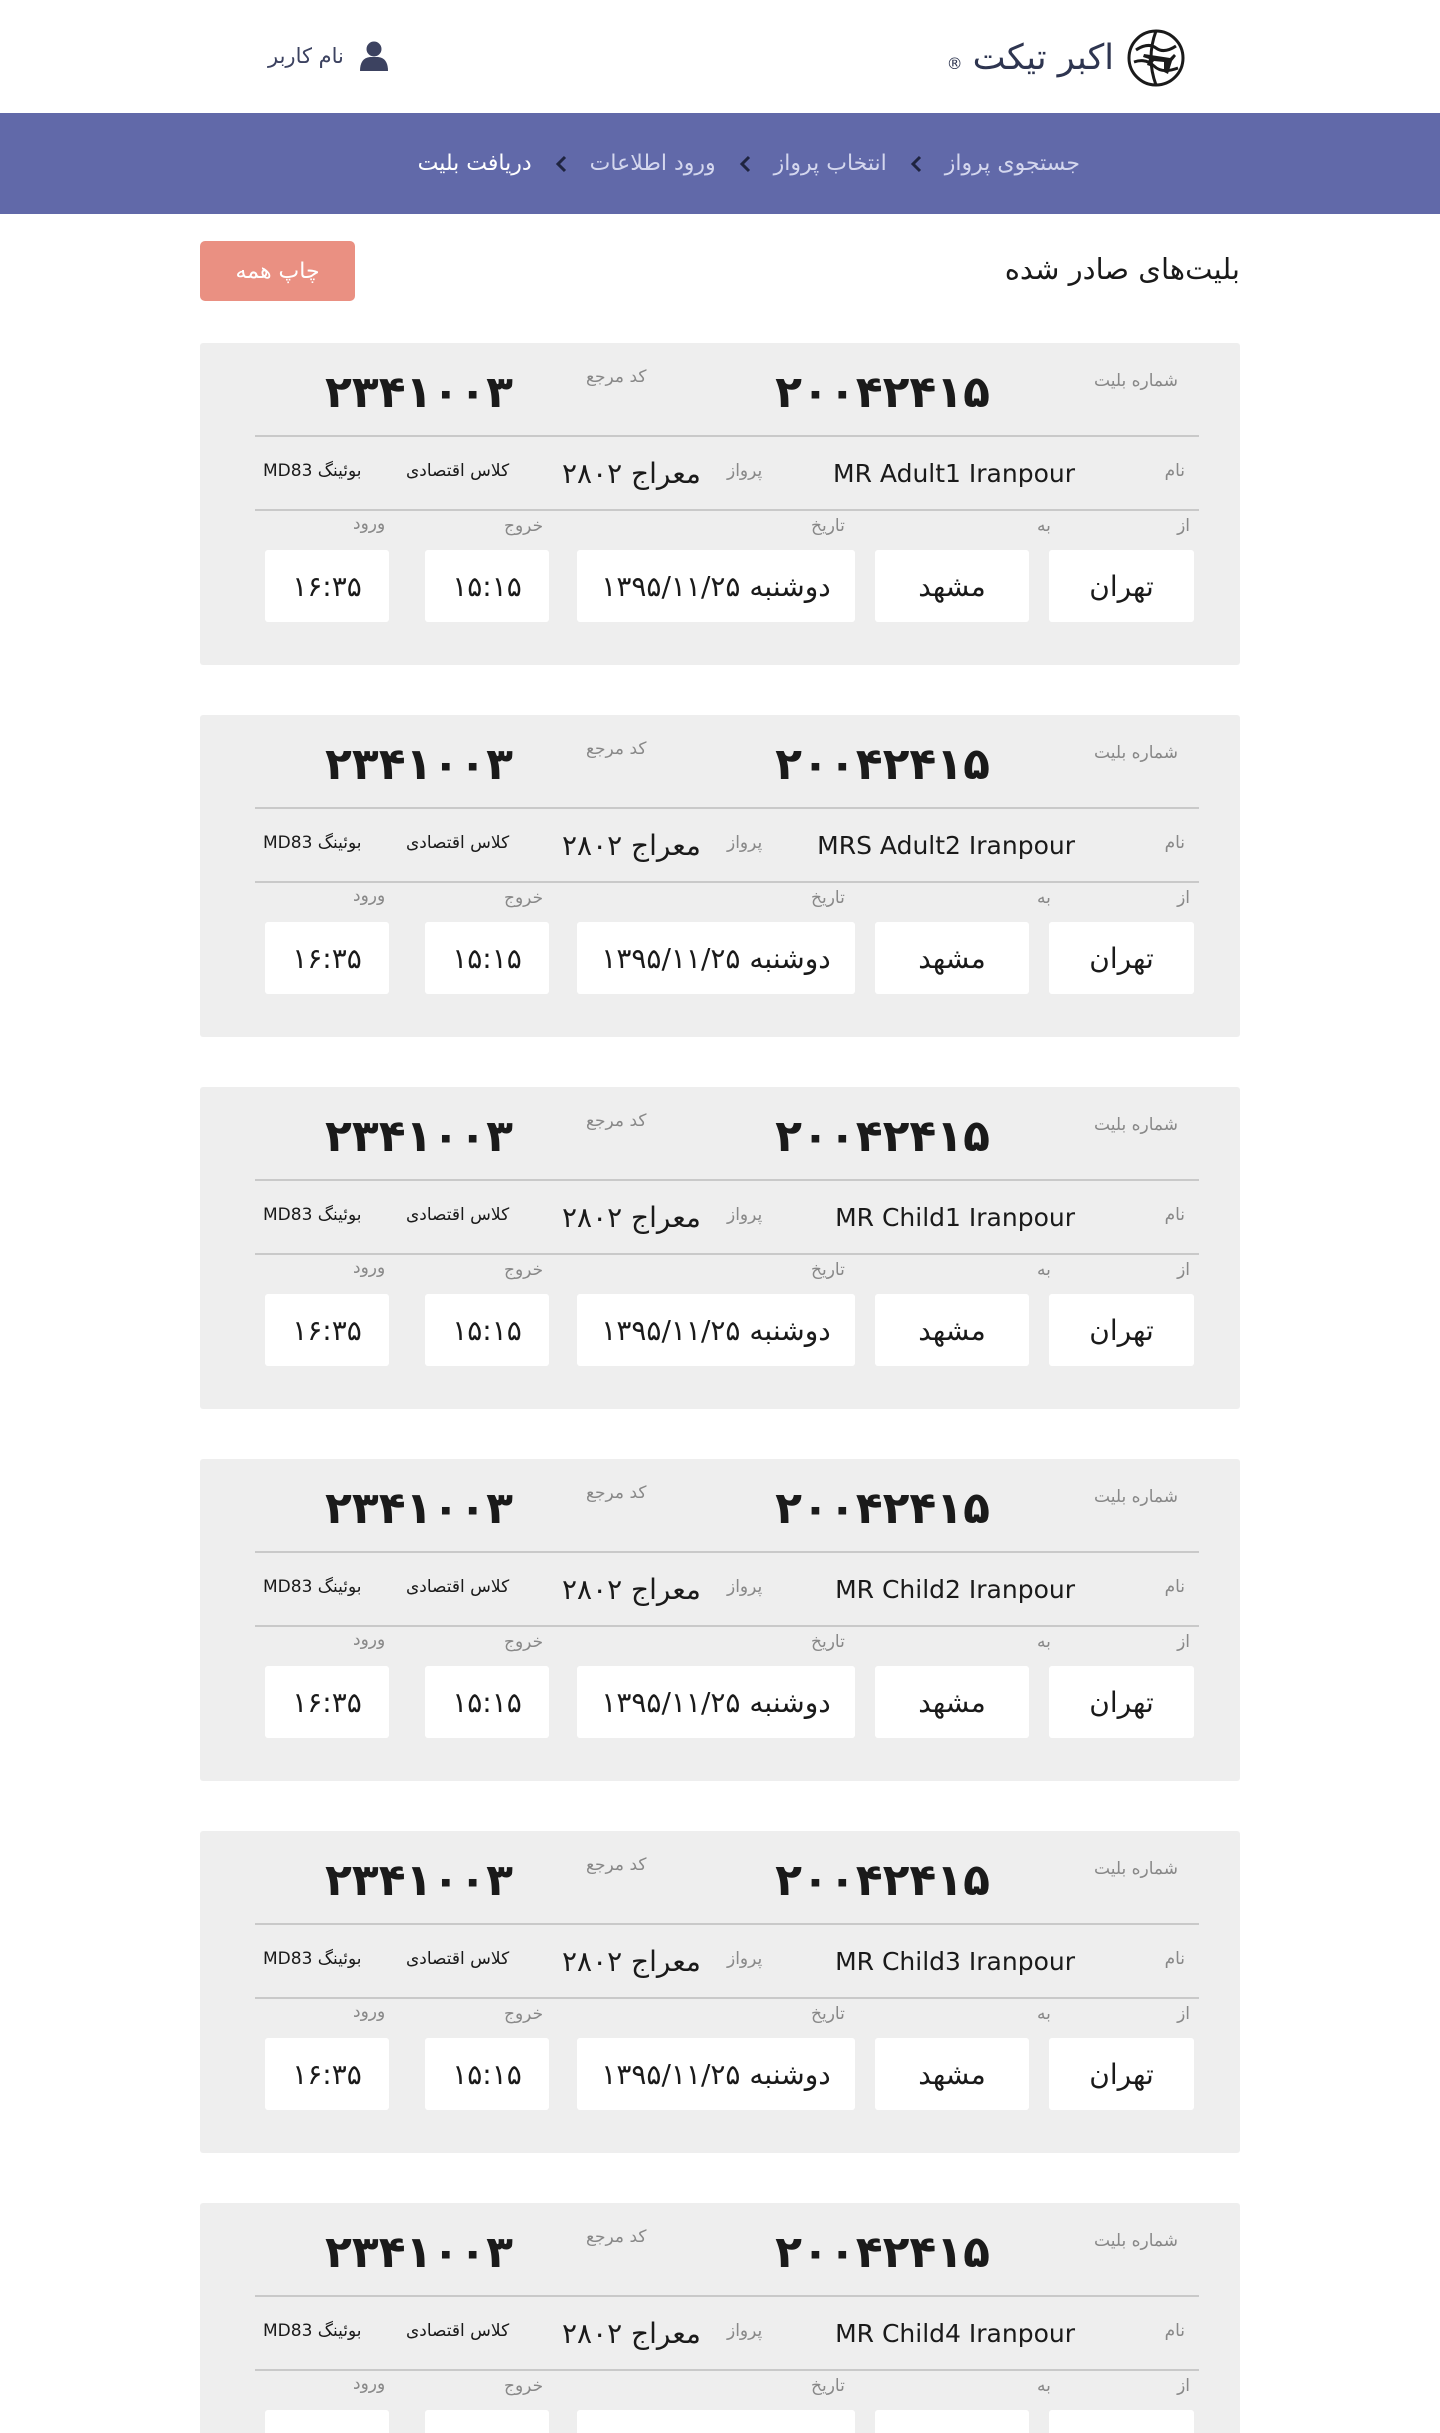  I want to click on passenger-name: MR Child1 Iranpour, so click(955, 1217).